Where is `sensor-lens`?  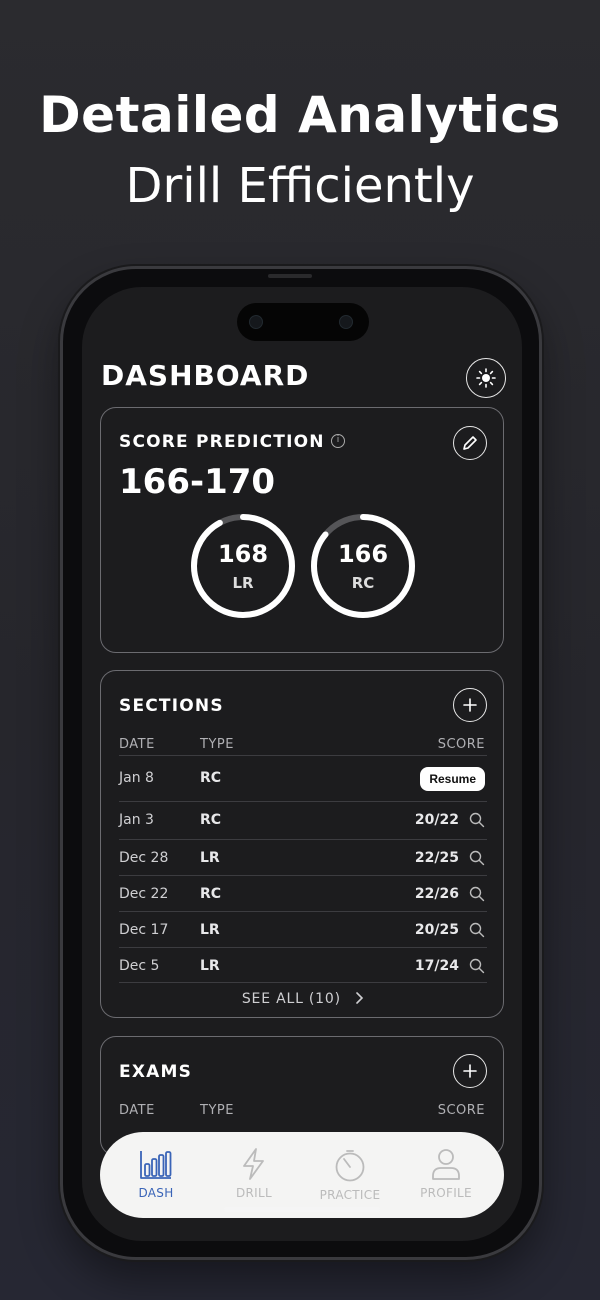
sensor-lens is located at coordinates (346, 322).